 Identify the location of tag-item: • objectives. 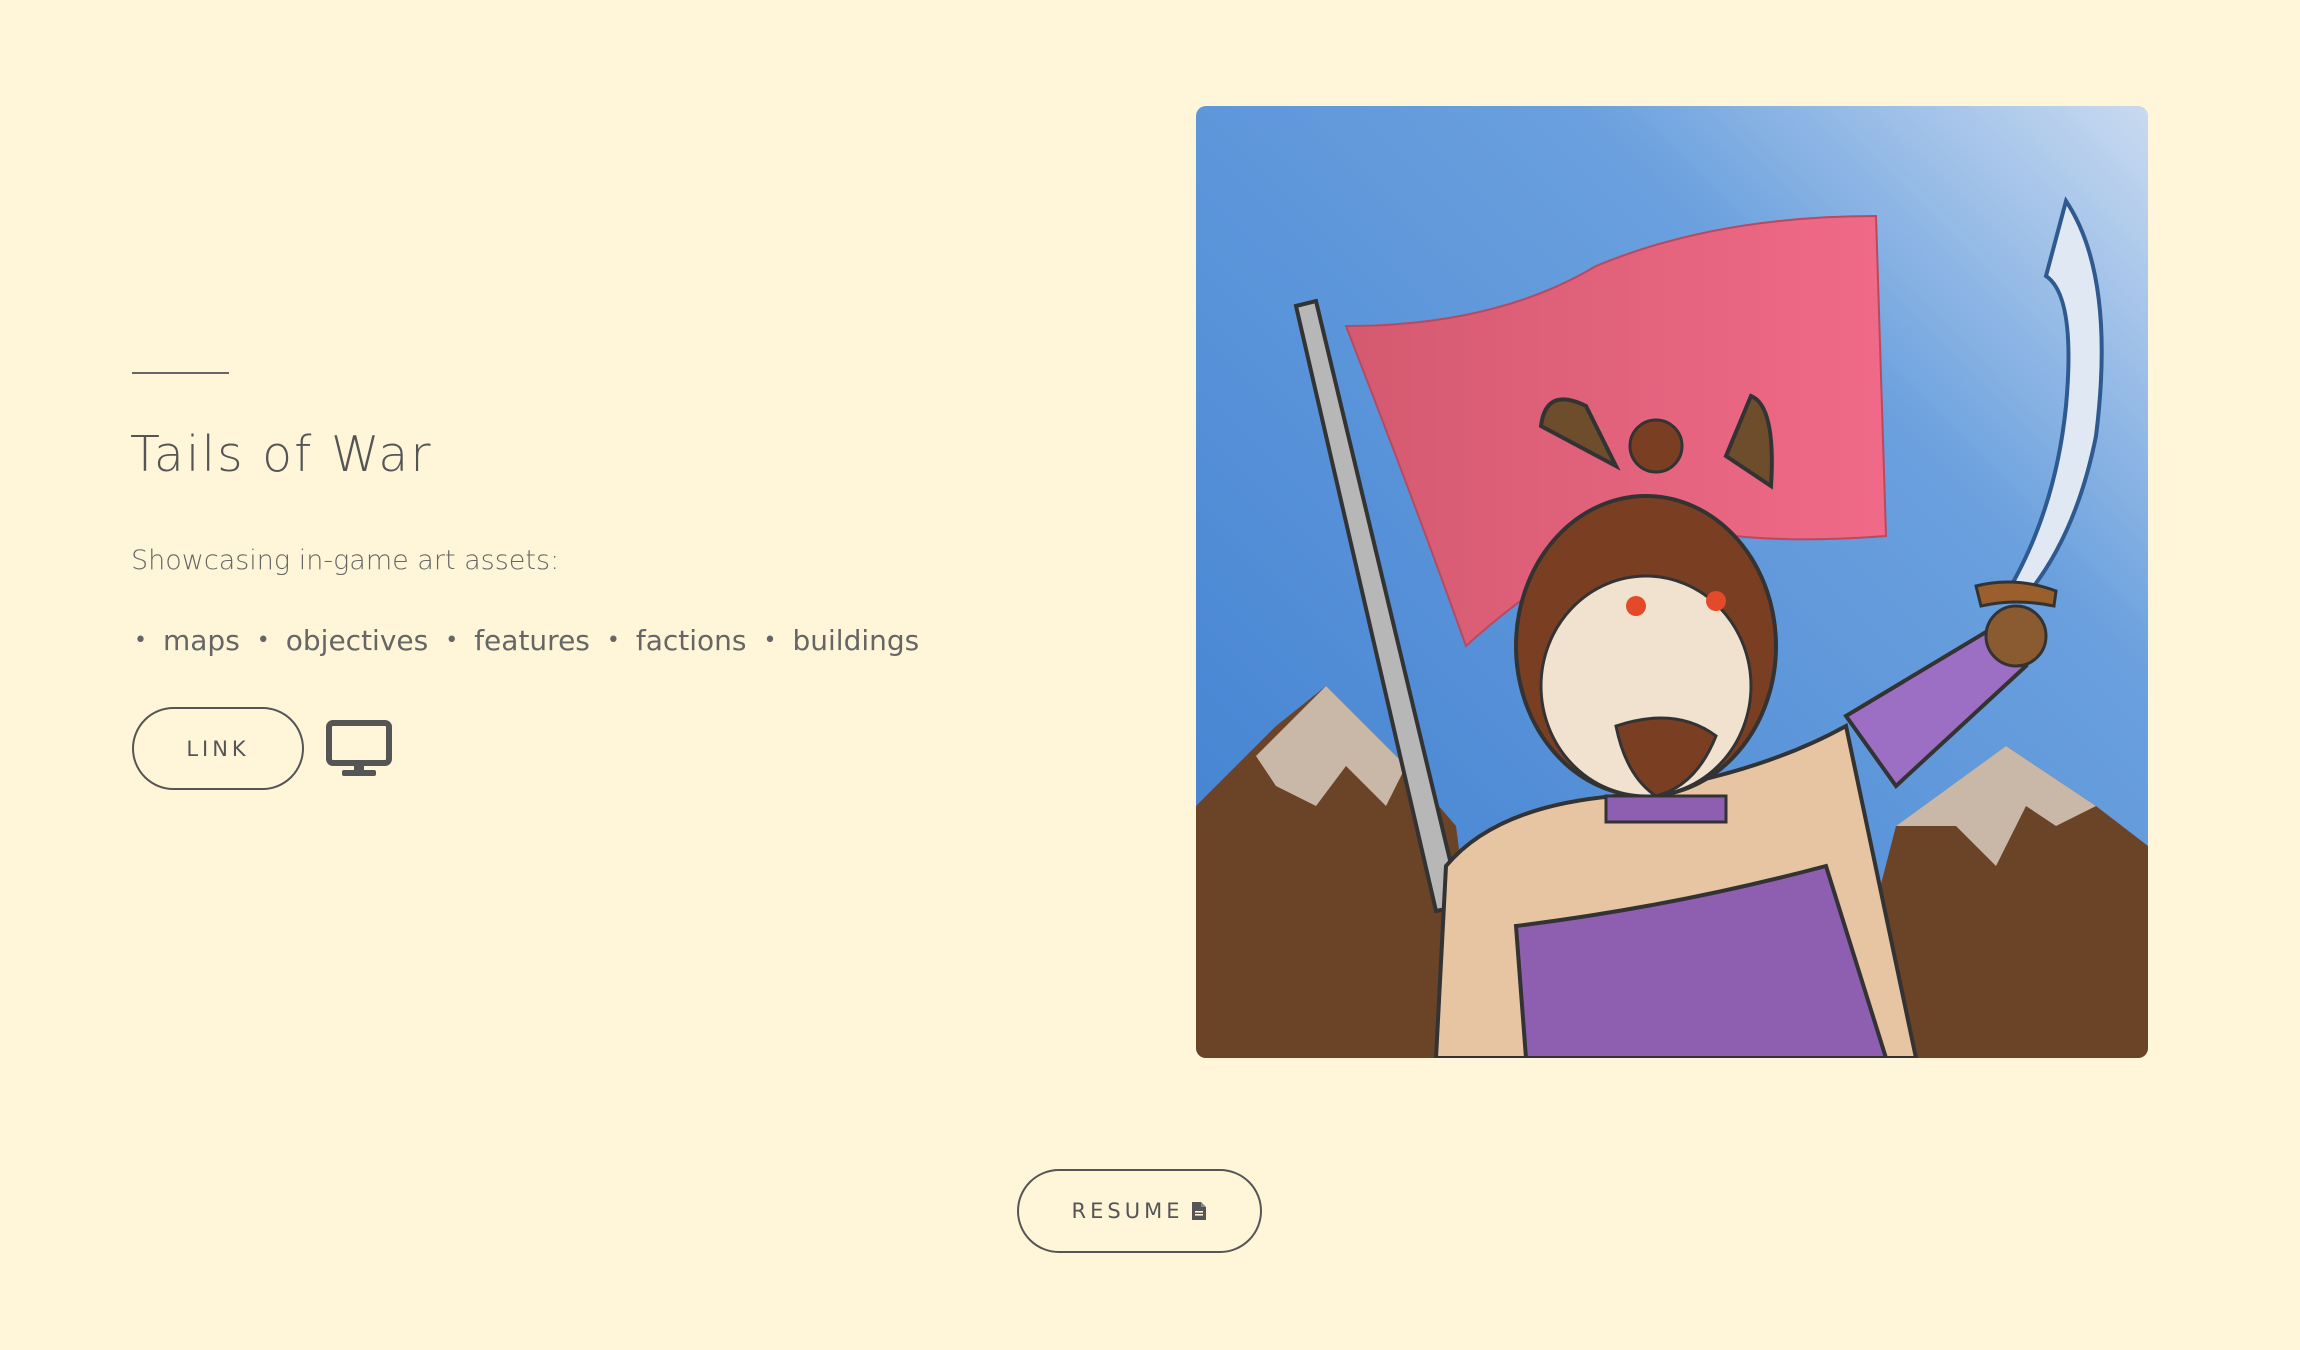
(342, 640).